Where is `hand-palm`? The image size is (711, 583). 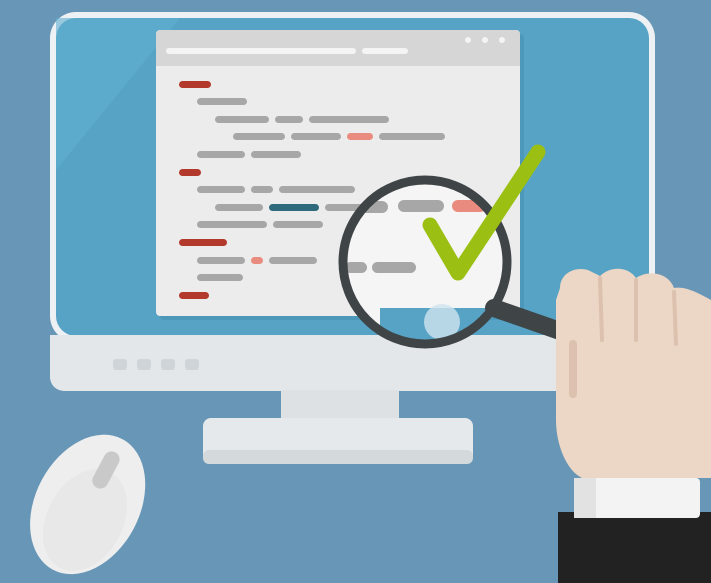 hand-palm is located at coordinates (633, 373).